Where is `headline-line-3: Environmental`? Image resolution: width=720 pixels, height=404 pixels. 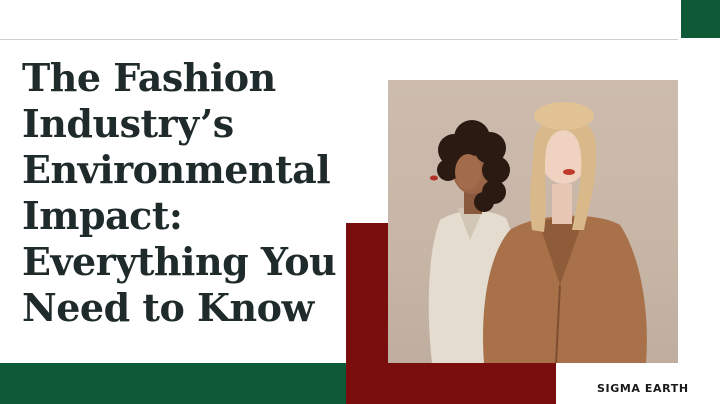
headline-line-3: Environmental is located at coordinates (176, 169).